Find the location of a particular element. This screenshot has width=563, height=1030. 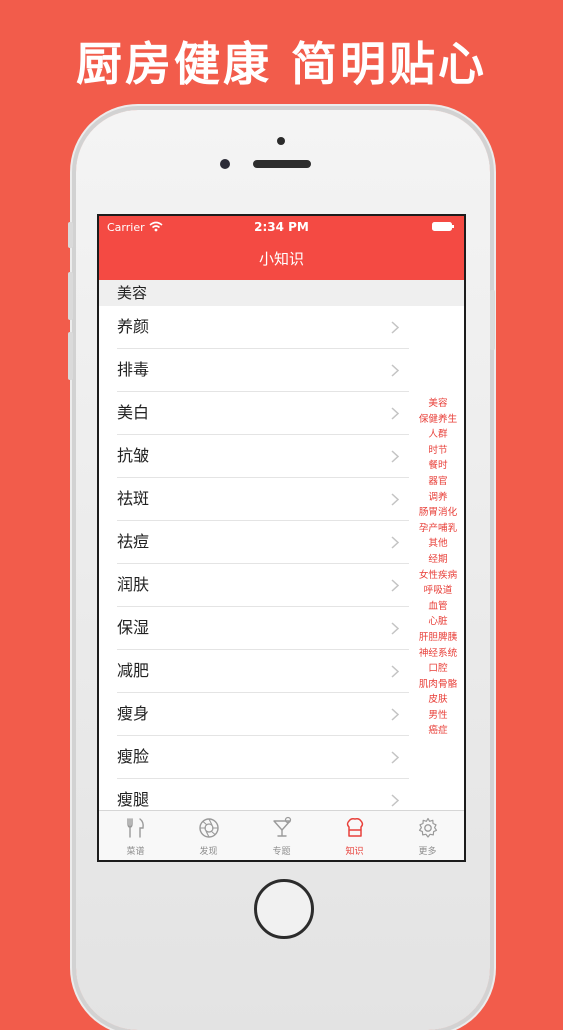

tab-label: 发现 is located at coordinates (208, 852).